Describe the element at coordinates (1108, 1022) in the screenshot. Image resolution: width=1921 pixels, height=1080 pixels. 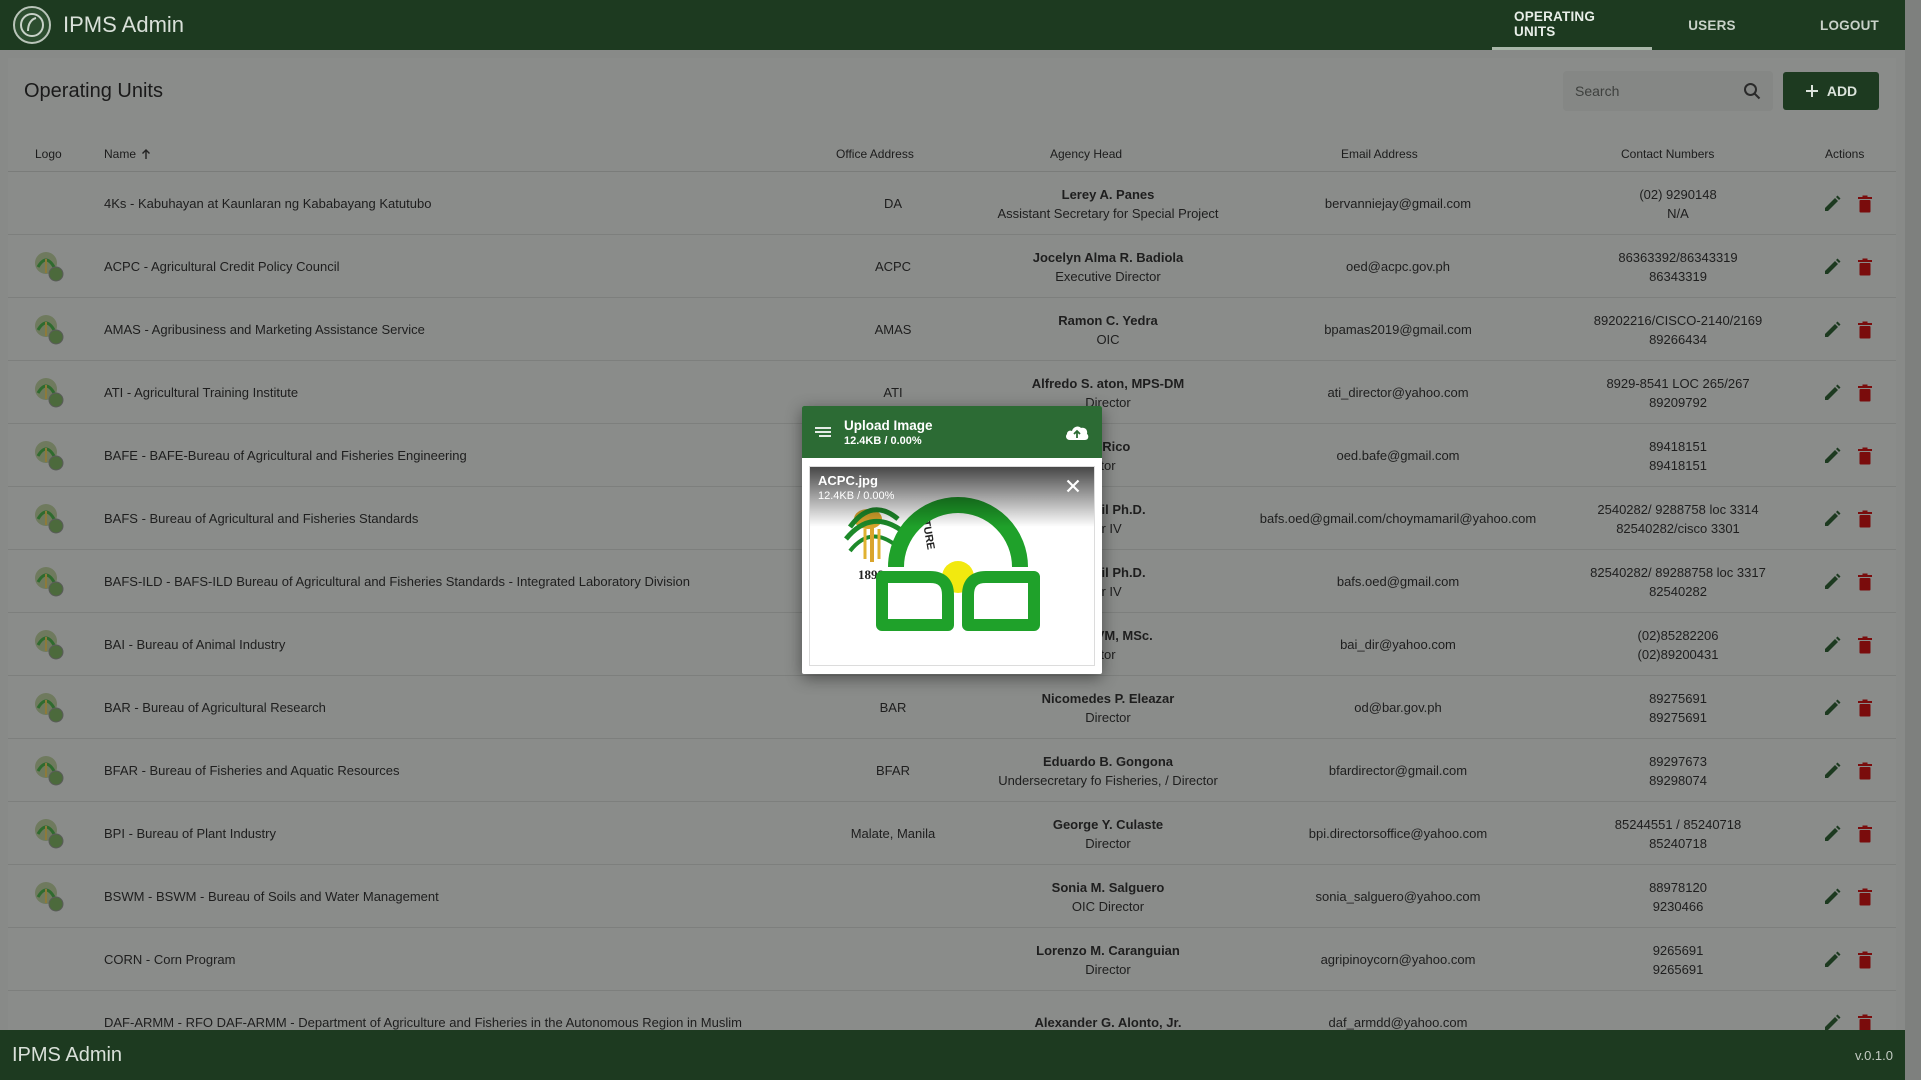
I see `agency-head-name: Alexander G. Alonto, Jr.` at that location.